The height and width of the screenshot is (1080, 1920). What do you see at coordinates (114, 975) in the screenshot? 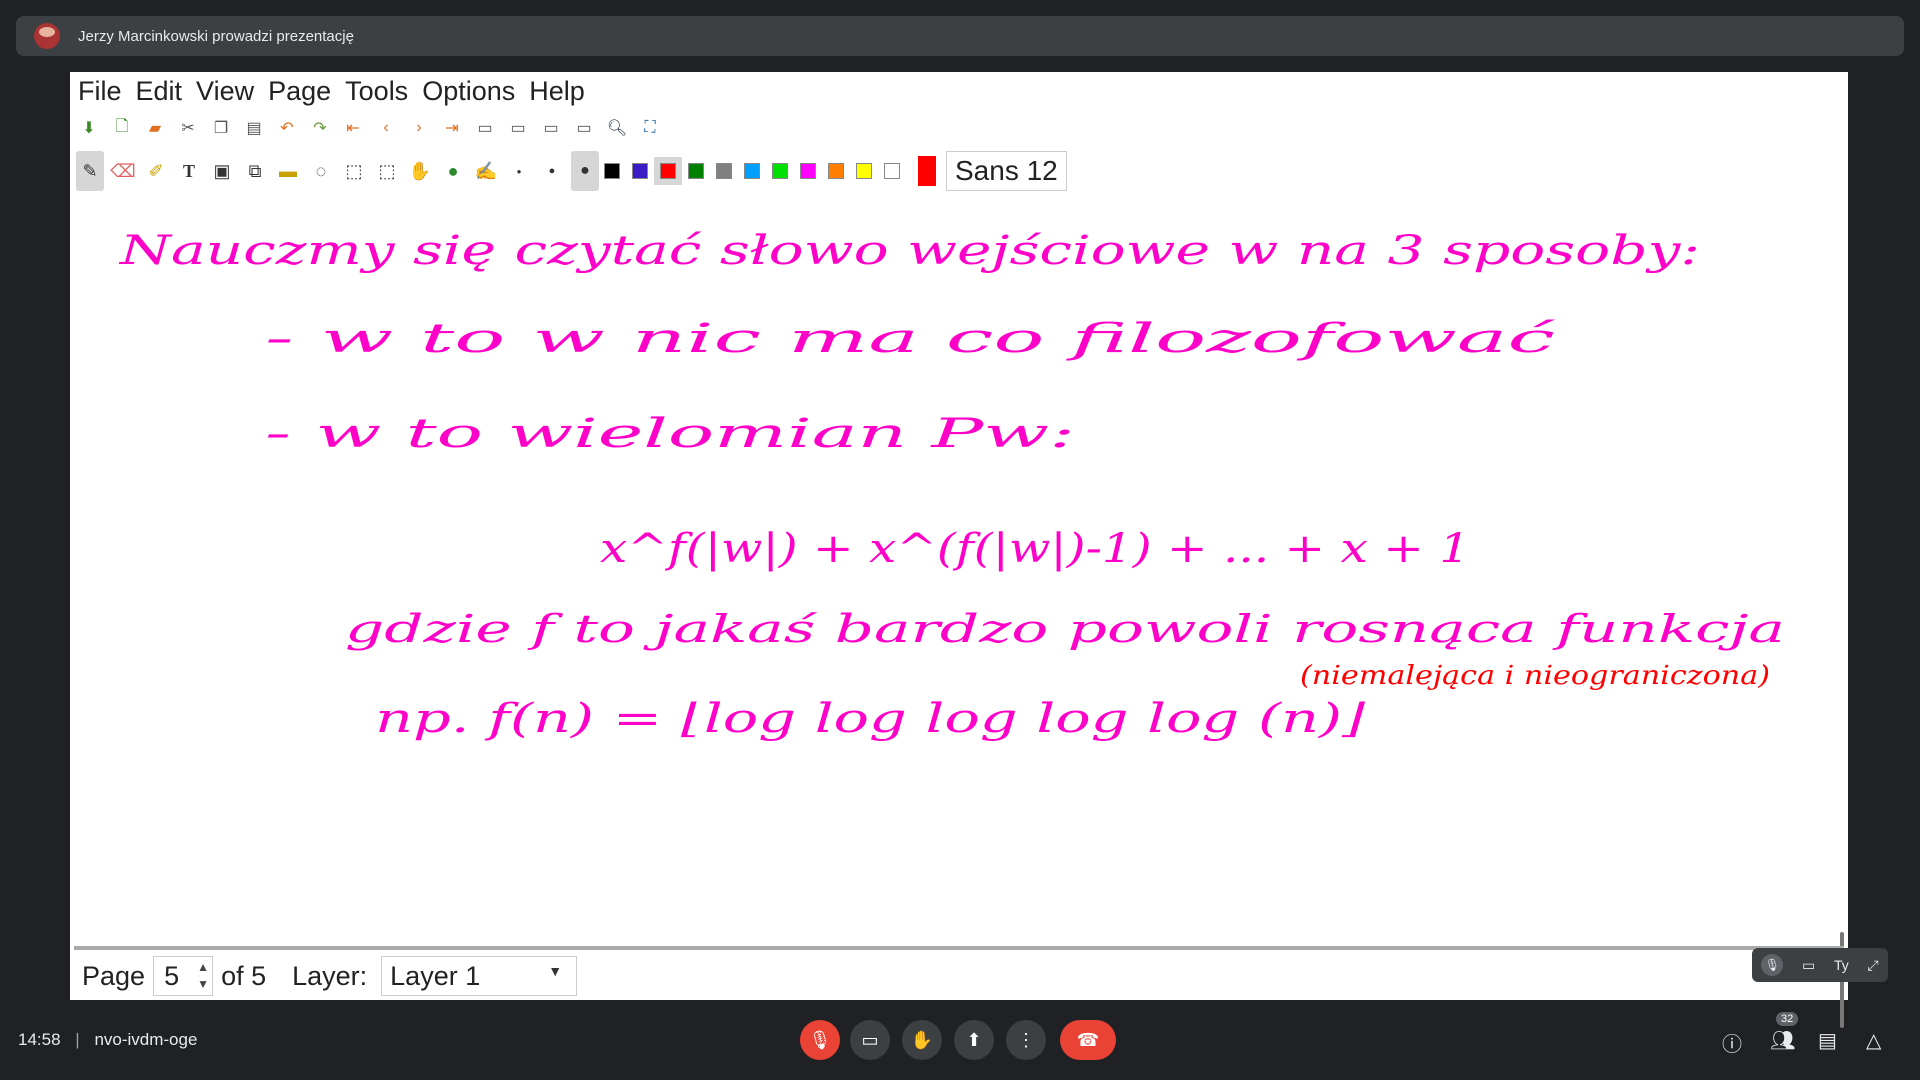
I see `page-label: Page` at bounding box center [114, 975].